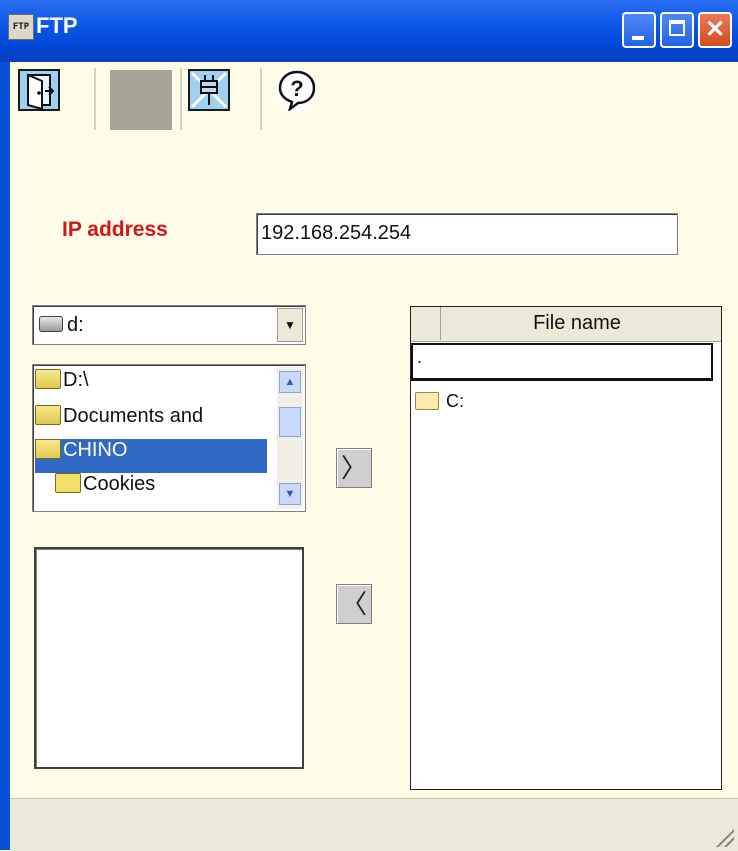 This screenshot has width=738, height=851. Describe the element at coordinates (439, 401) in the screenshot. I see `remote-list-item: C:` at that location.